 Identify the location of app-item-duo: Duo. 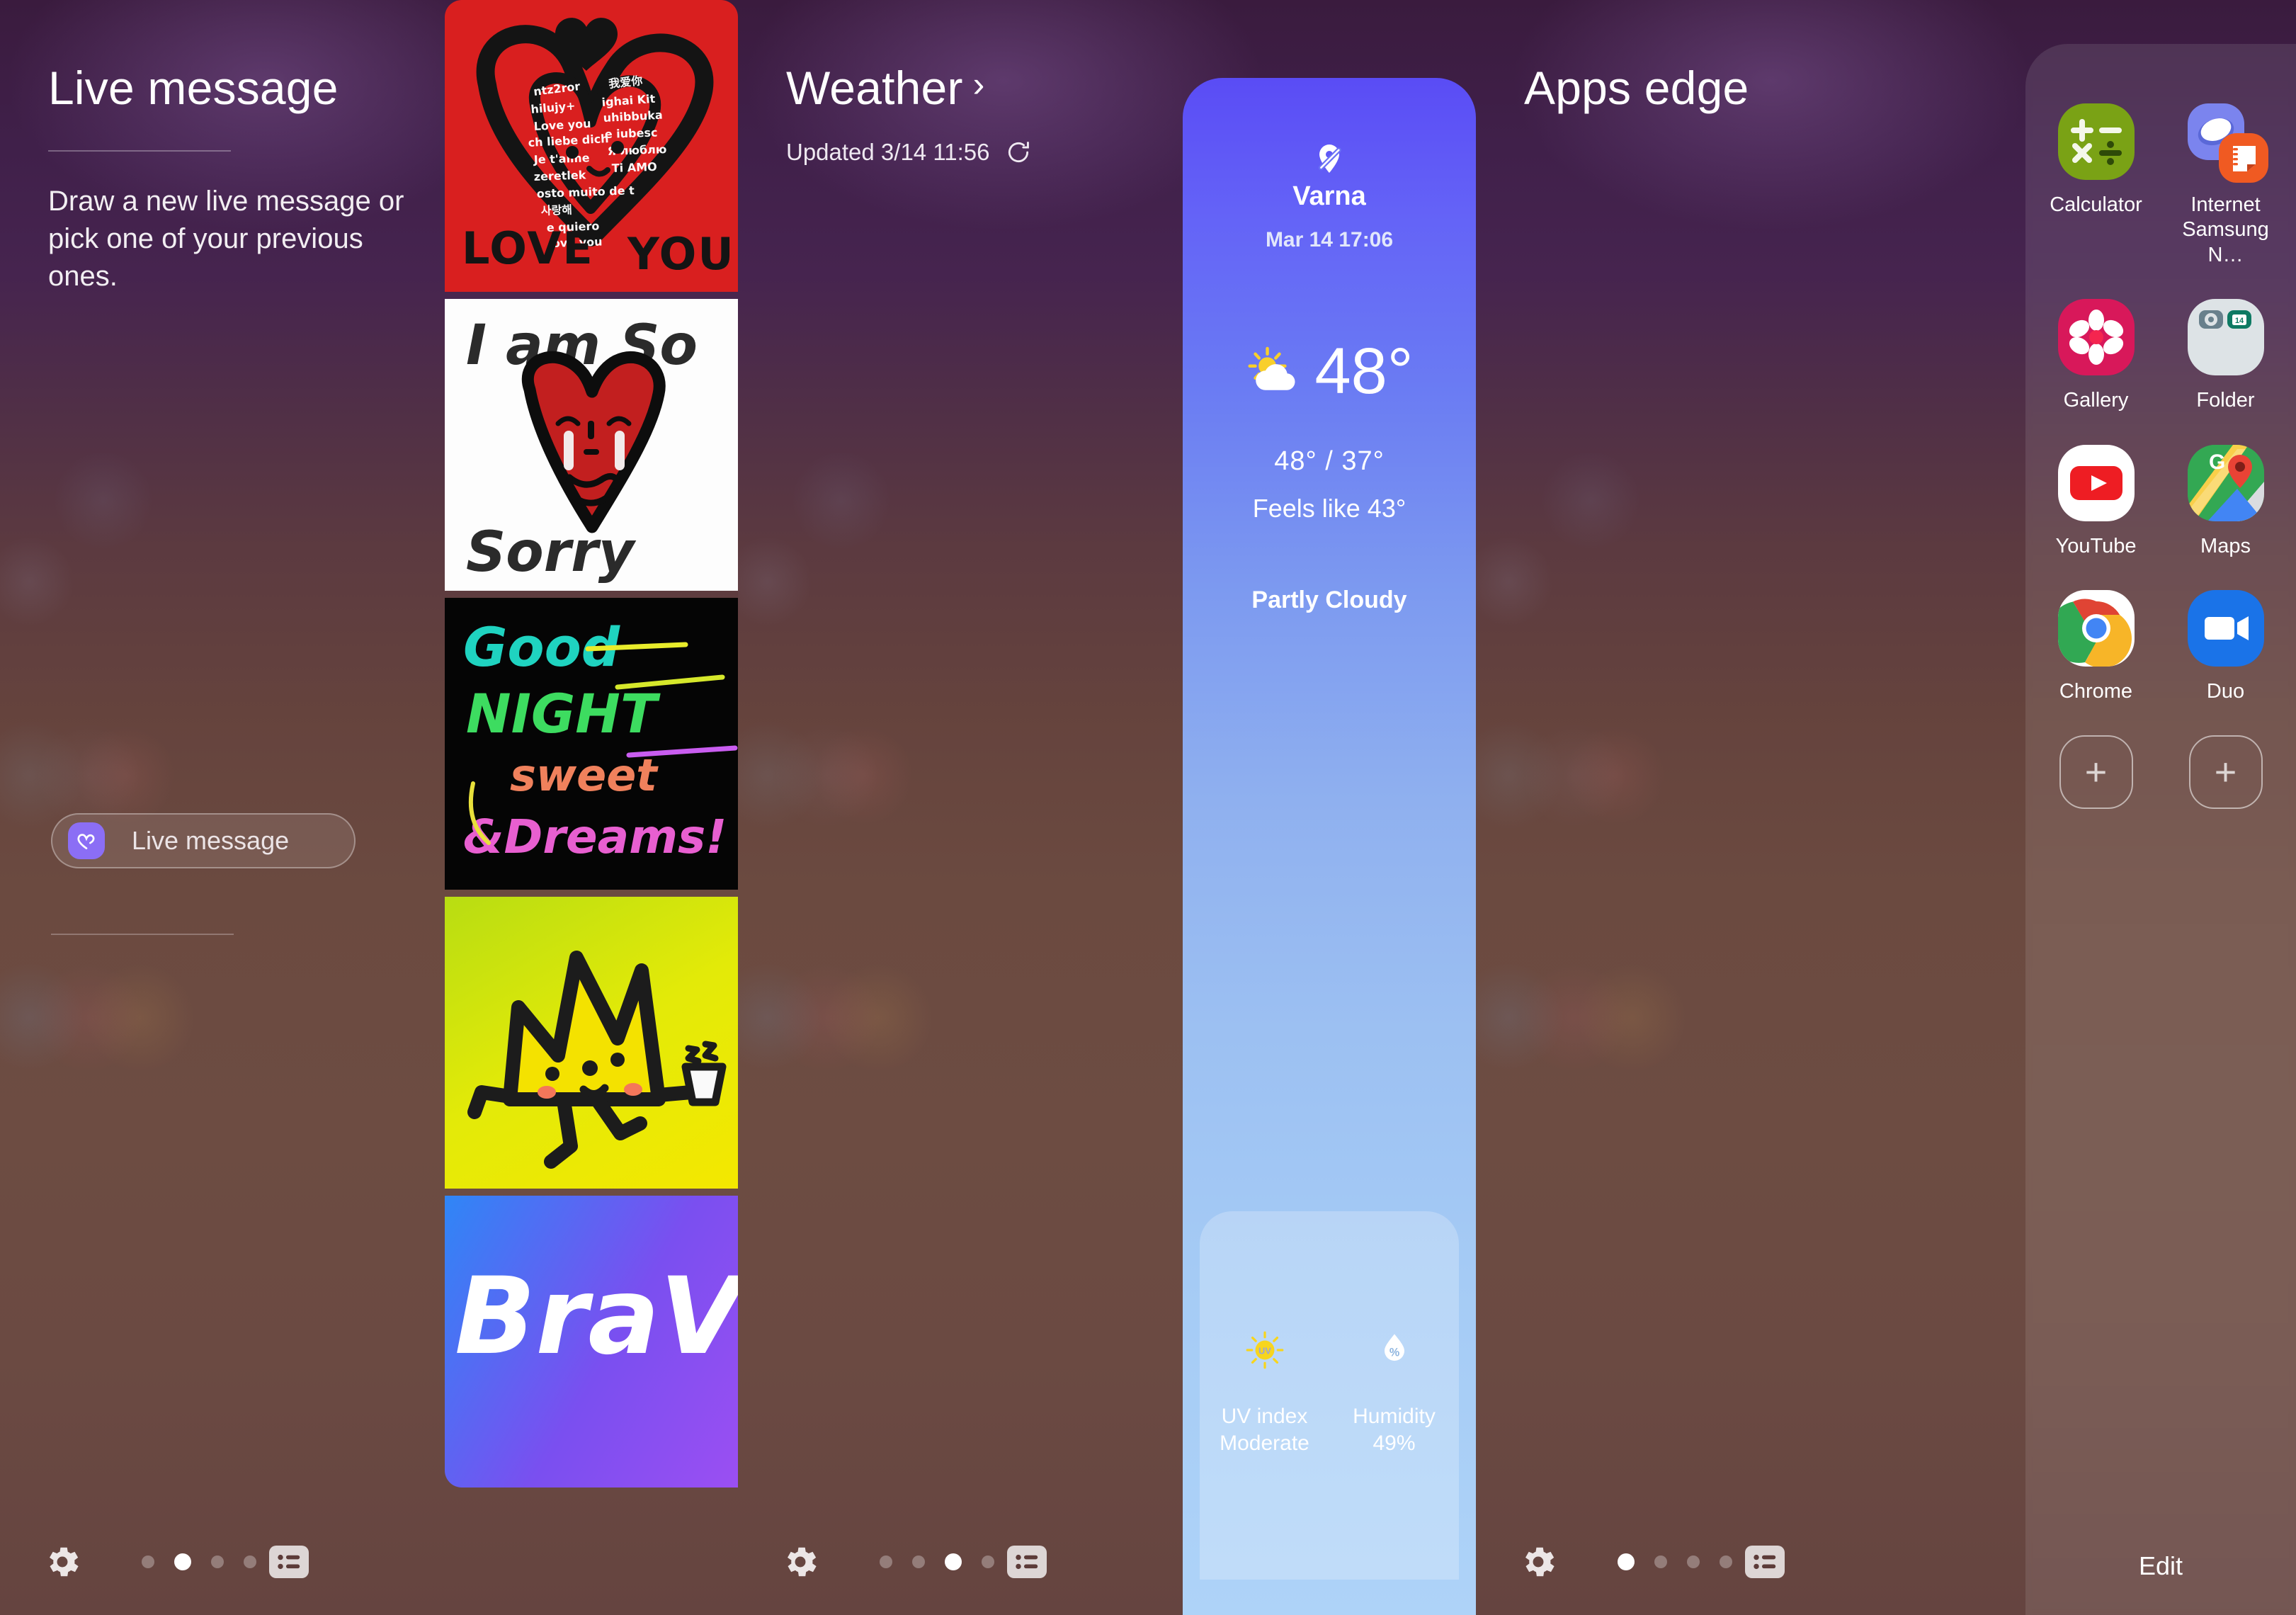
(2225, 647).